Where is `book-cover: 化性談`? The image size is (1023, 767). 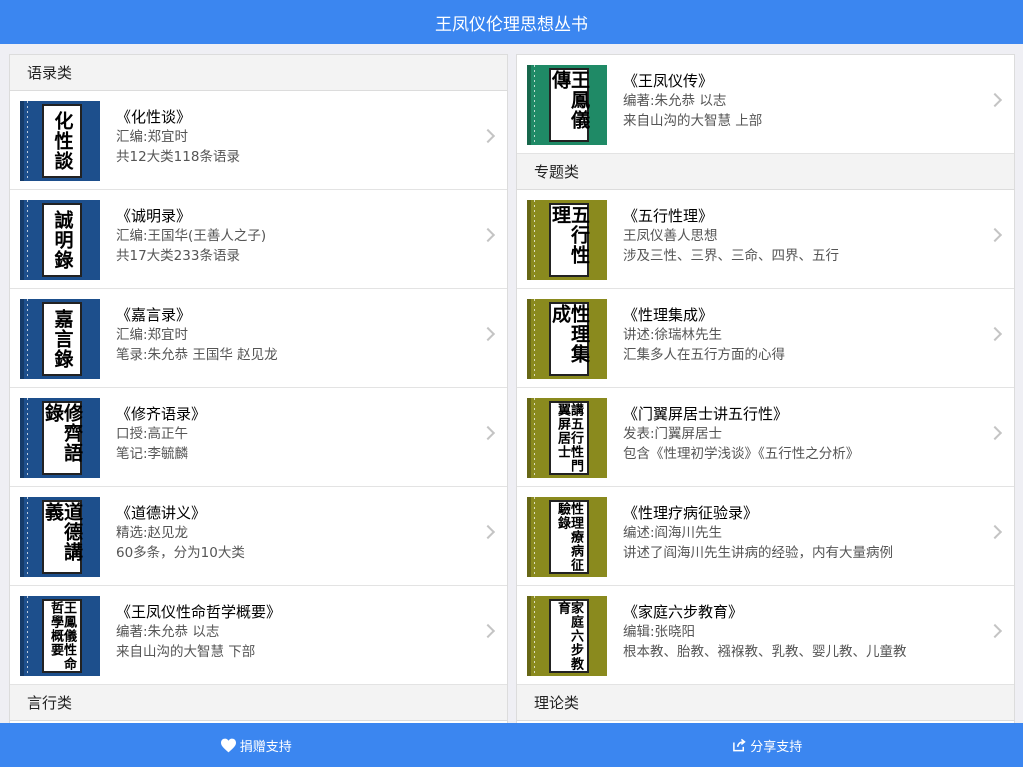
book-cover: 化性談 is located at coordinates (61, 141).